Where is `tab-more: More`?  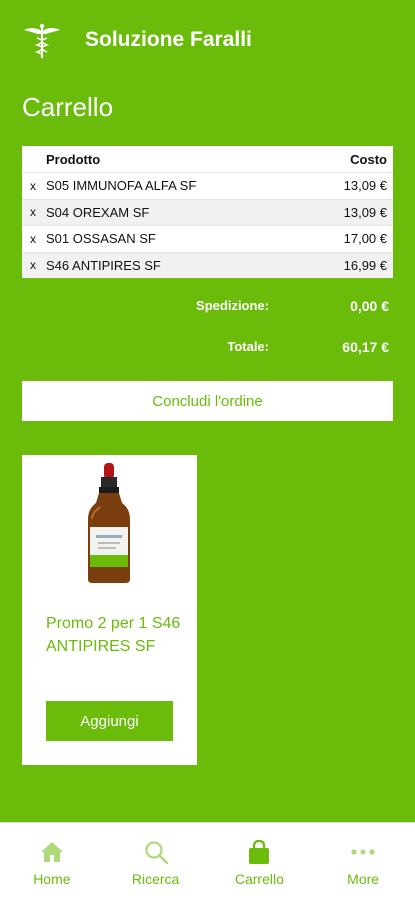 tab-more: More is located at coordinates (363, 861).